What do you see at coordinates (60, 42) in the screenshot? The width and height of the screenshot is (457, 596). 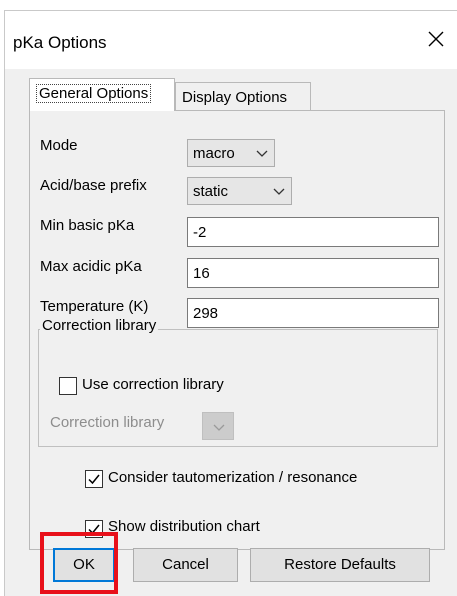 I see `window-title: pKa Options` at bounding box center [60, 42].